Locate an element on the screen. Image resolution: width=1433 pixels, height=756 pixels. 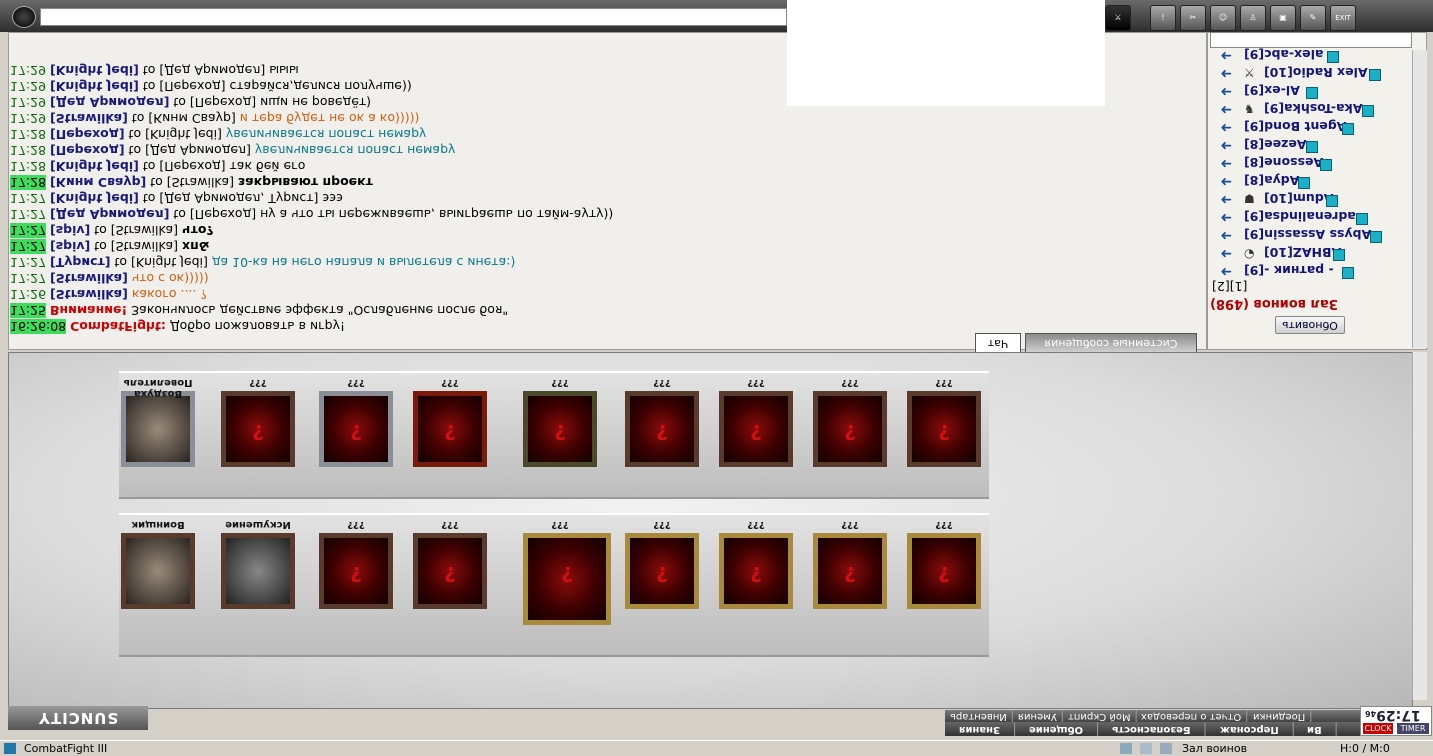
tab-chat: Чат is located at coordinates (998, 343).